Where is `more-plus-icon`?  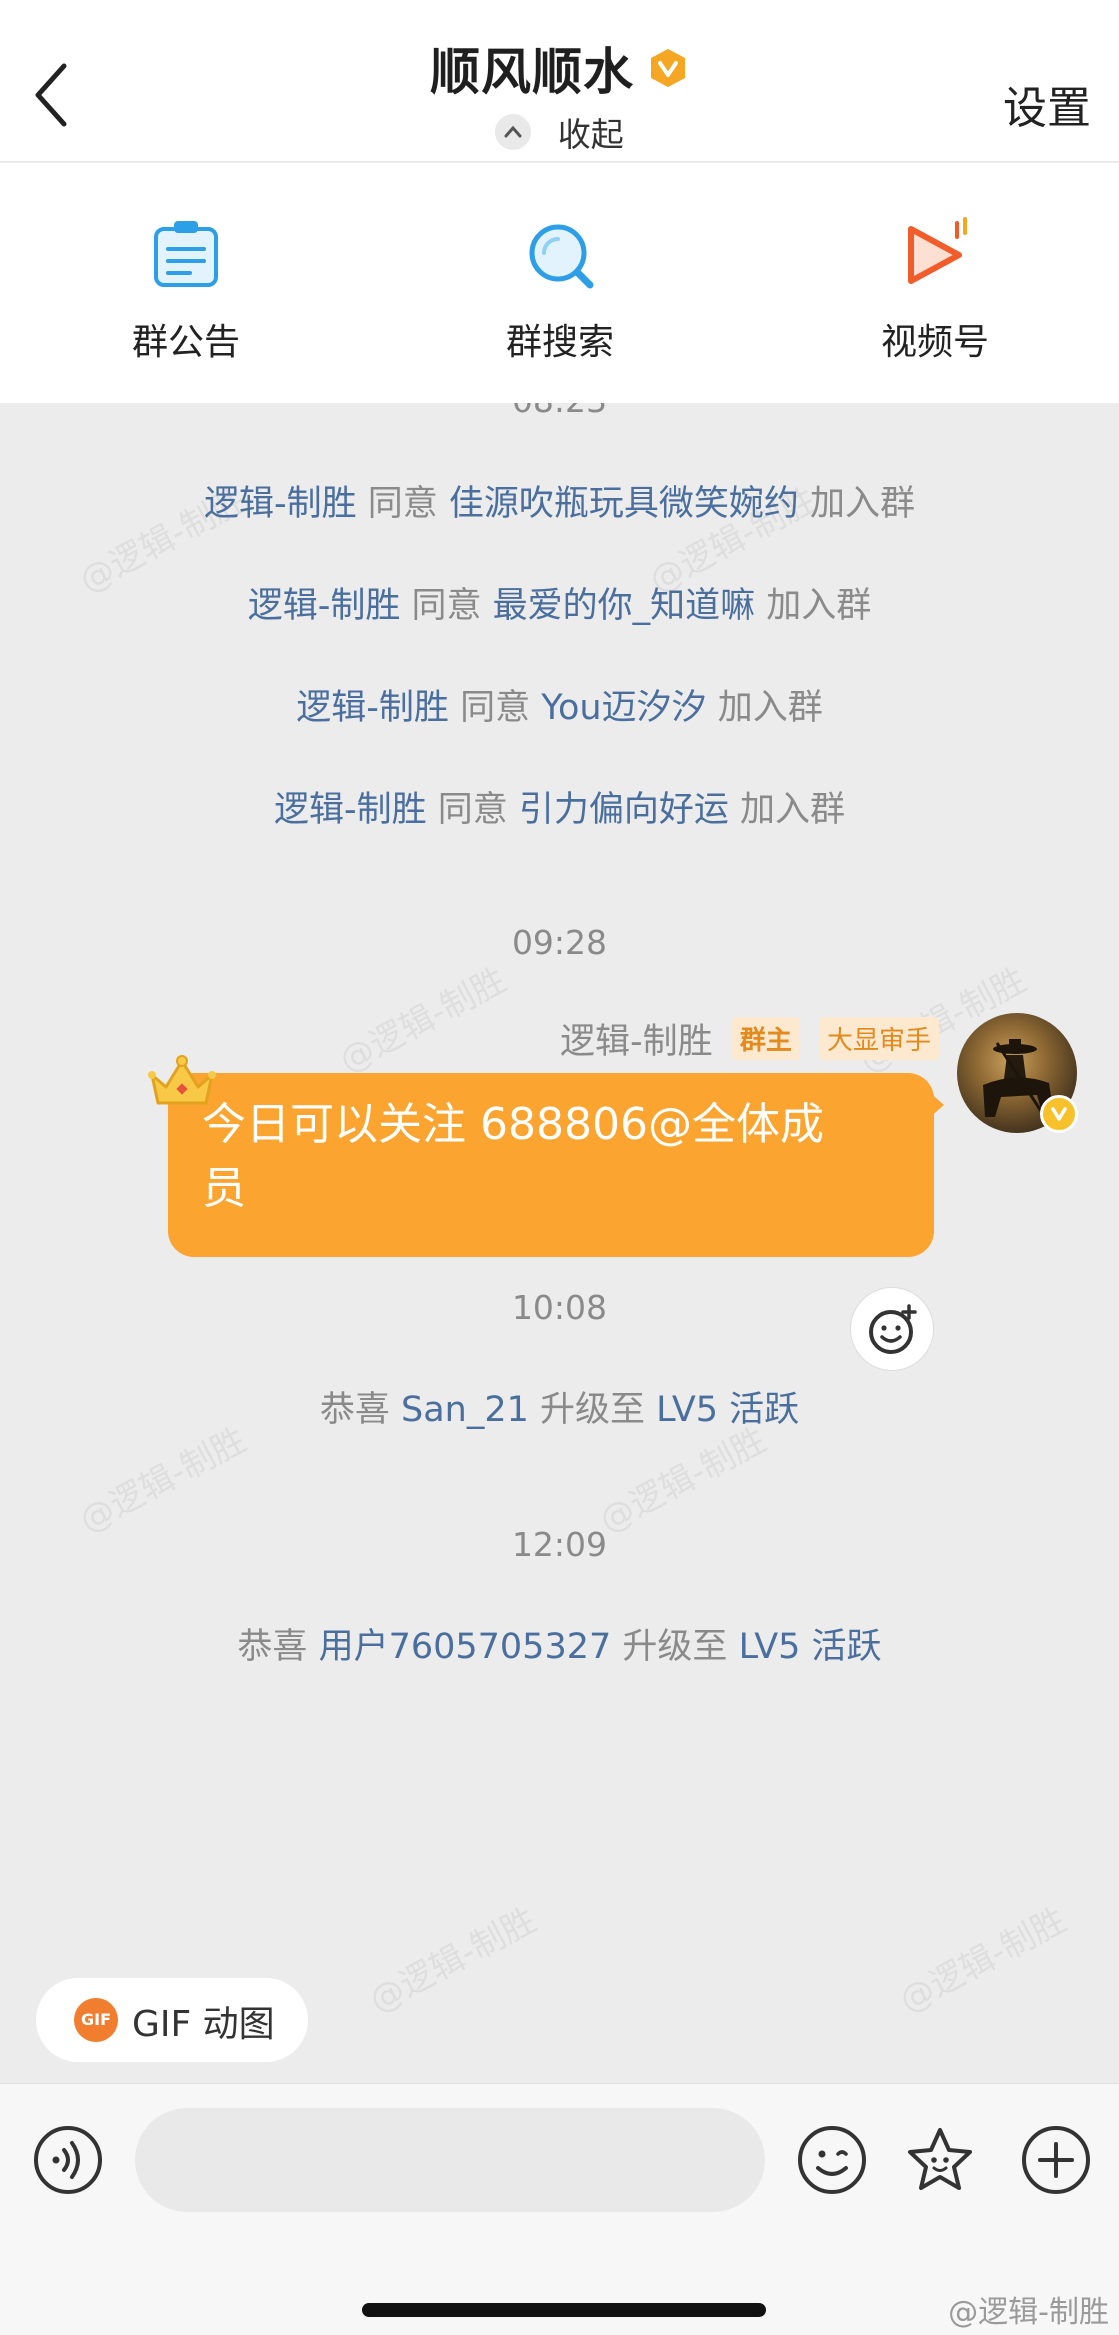 more-plus-icon is located at coordinates (1056, 2160).